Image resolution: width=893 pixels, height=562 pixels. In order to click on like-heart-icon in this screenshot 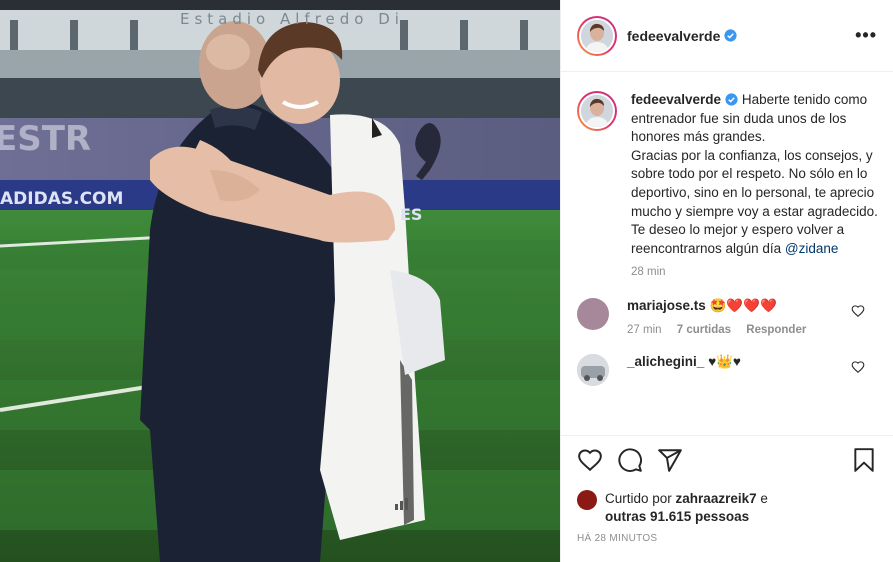, I will do `click(590, 460)`.